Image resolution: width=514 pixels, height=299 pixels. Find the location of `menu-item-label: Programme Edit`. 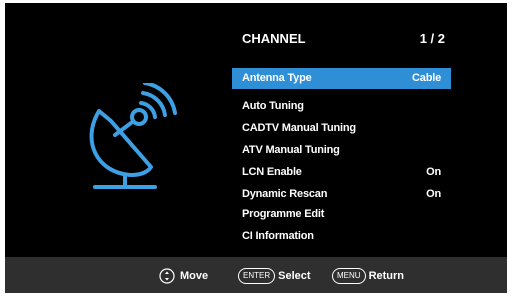

menu-item-label: Programme Edit is located at coordinates (283, 214).